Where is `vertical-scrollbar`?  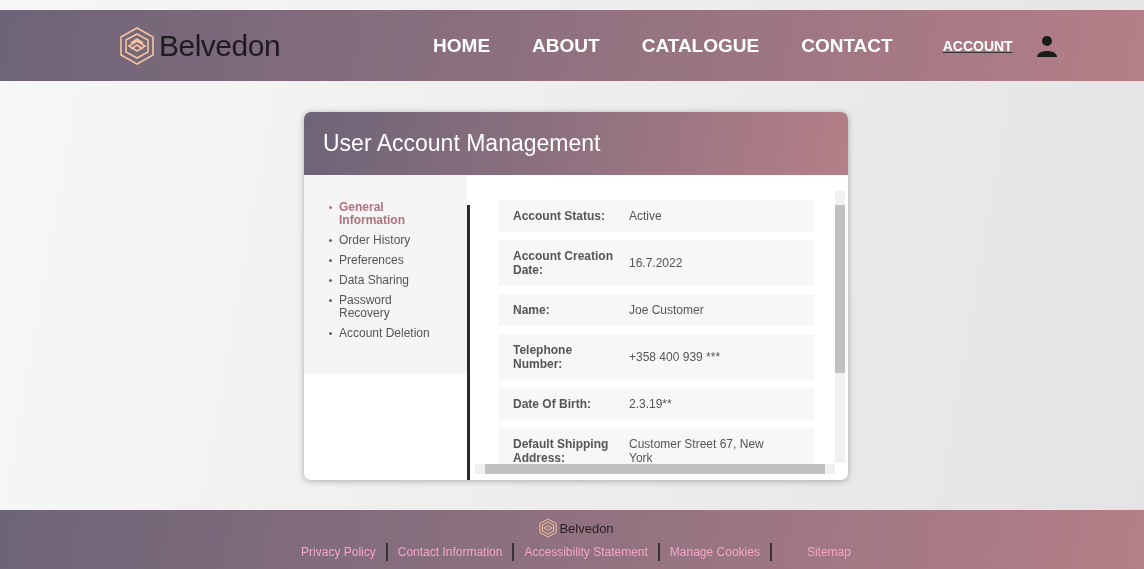 vertical-scrollbar is located at coordinates (840, 327).